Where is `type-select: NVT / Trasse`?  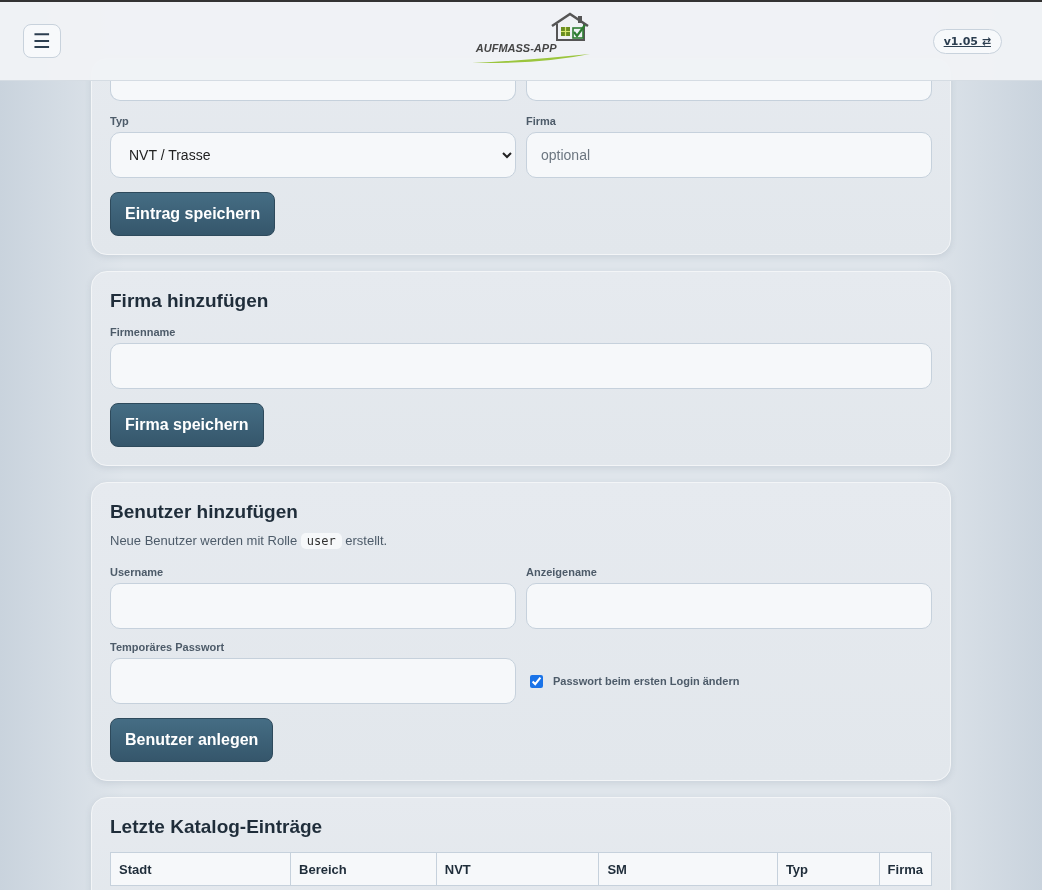 type-select: NVT / Trasse is located at coordinates (313, 155).